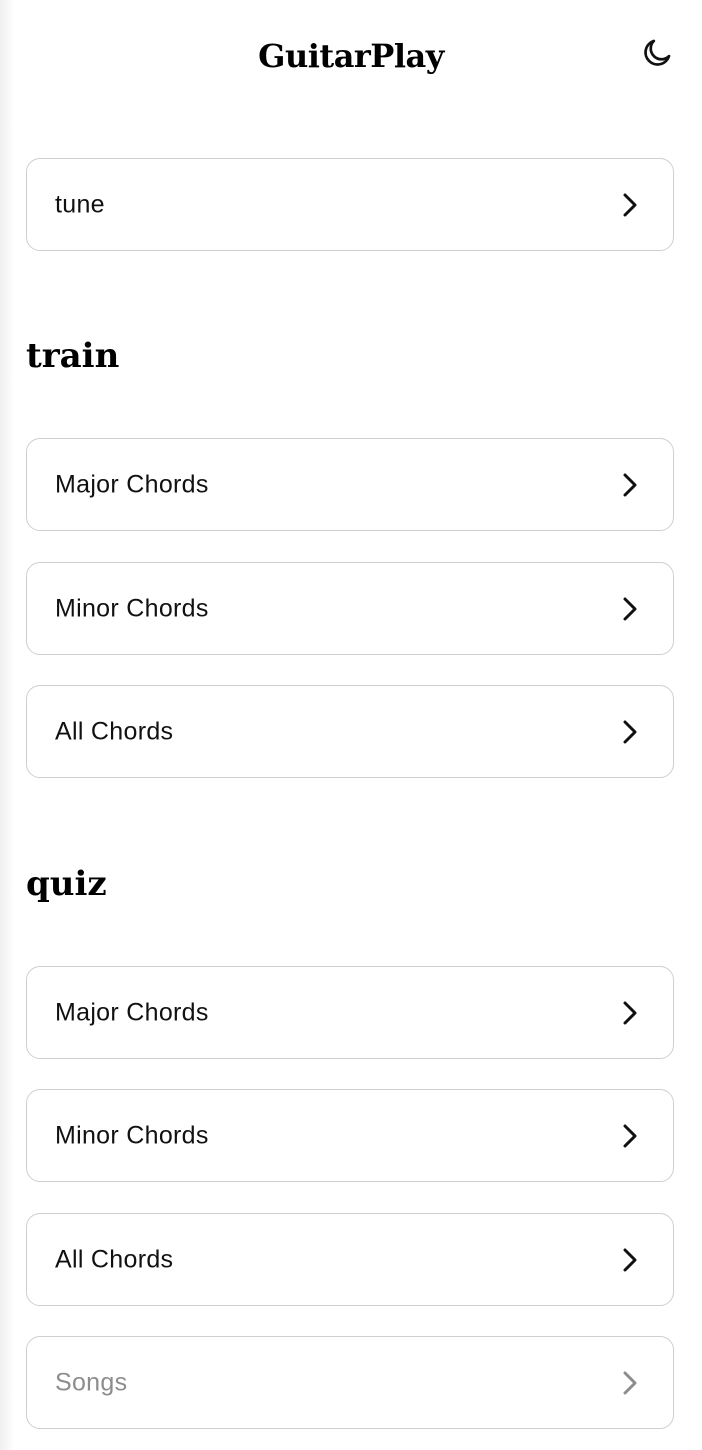 Image resolution: width=702 pixels, height=1450 pixels. What do you see at coordinates (350, 484) in the screenshot?
I see `train-major-chords-row: Major Chords` at bounding box center [350, 484].